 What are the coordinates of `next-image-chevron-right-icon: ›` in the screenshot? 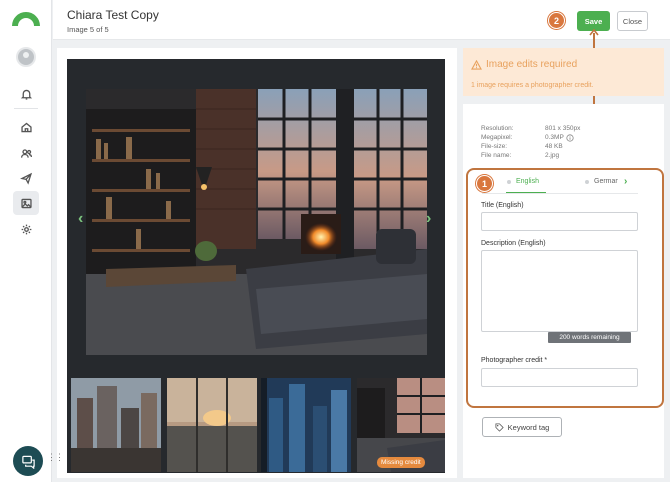 It's located at (428, 219).